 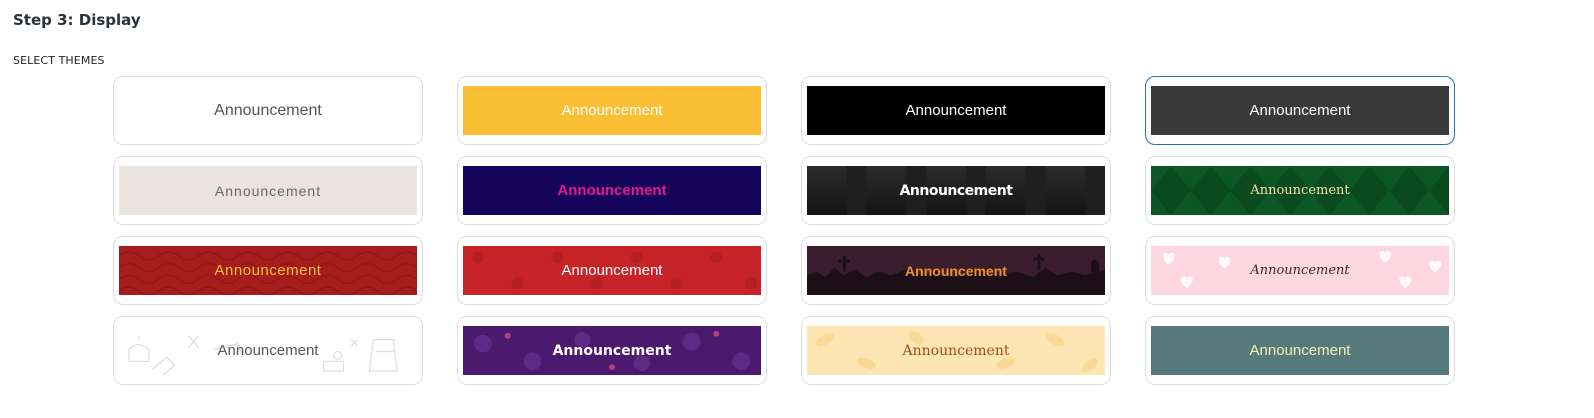 I want to click on theme-card-navy: Announcement, so click(x=612, y=190).